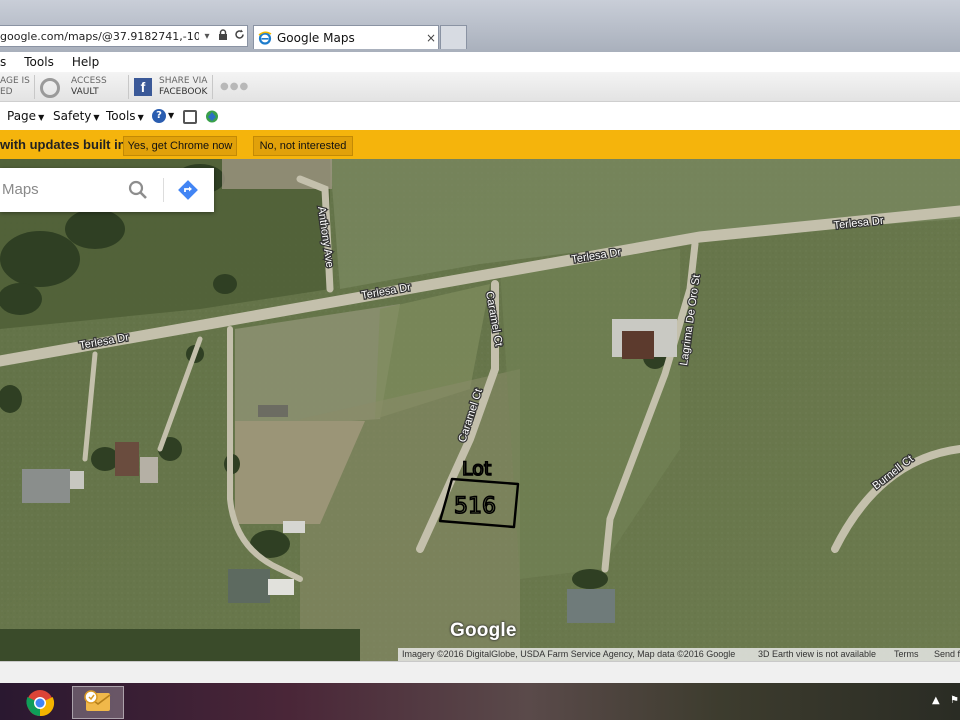  Describe the element at coordinates (431, 38) in the screenshot. I see `tab-close-button: ×` at that location.